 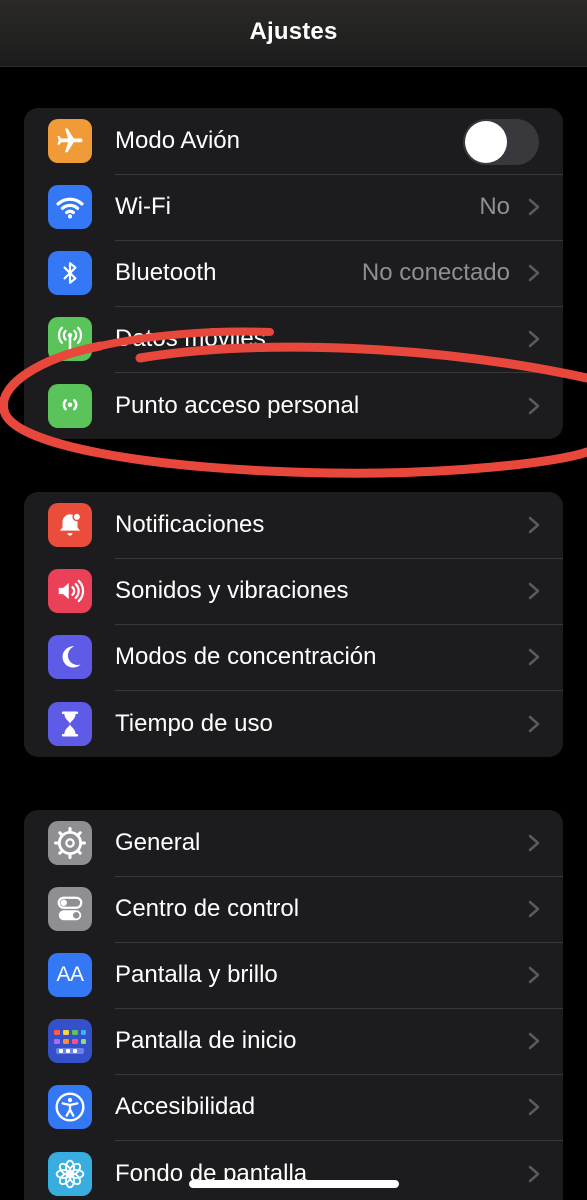 What do you see at coordinates (293, 339) in the screenshot?
I see `settings-row-mobile-data: Datos móviles` at bounding box center [293, 339].